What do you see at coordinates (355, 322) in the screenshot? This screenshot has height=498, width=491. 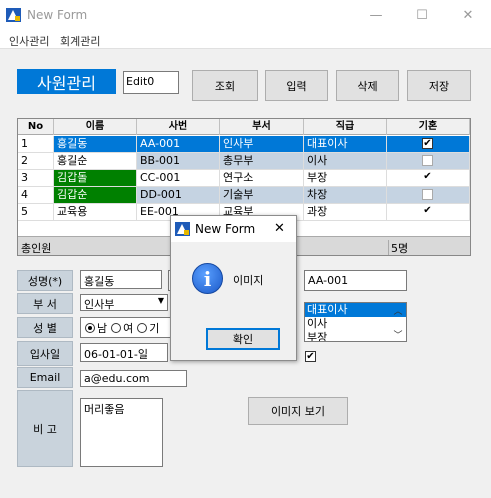 I see `rank-listbox: 대표이사 이사 부장 ︿ ﹀` at bounding box center [355, 322].